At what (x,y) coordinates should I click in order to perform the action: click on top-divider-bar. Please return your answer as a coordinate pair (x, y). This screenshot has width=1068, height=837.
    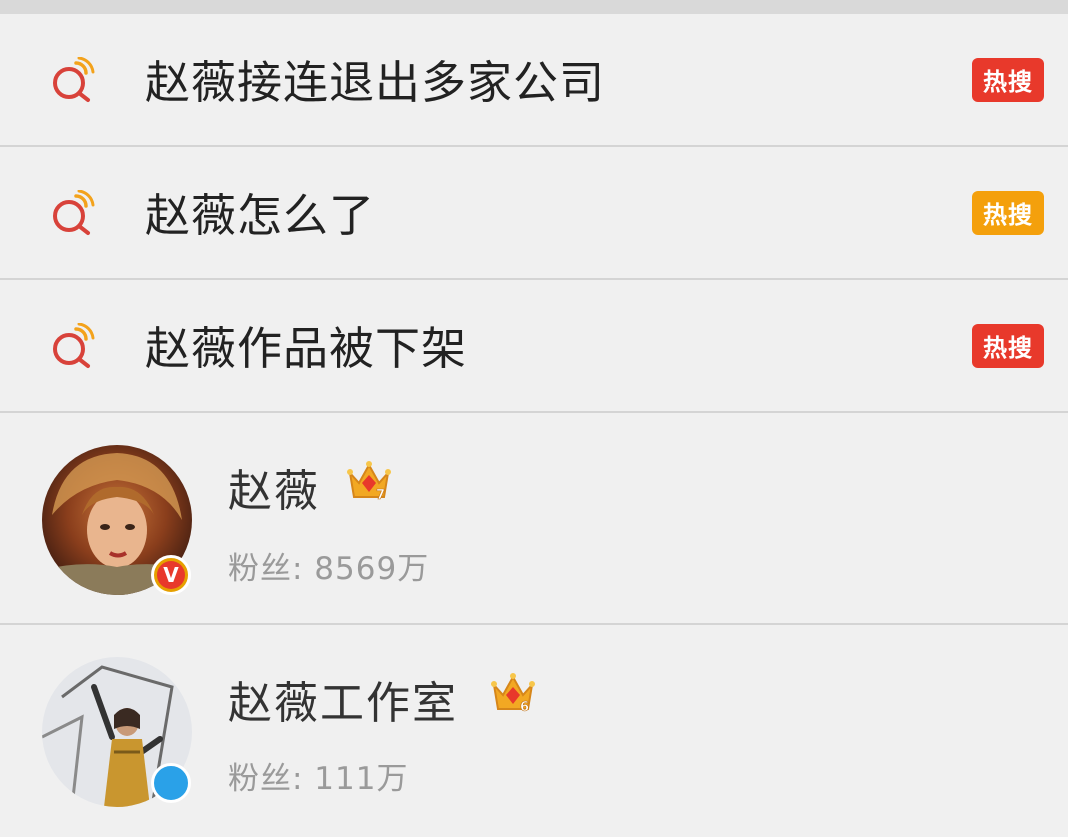
    Looking at the image, I should click on (534, 7).